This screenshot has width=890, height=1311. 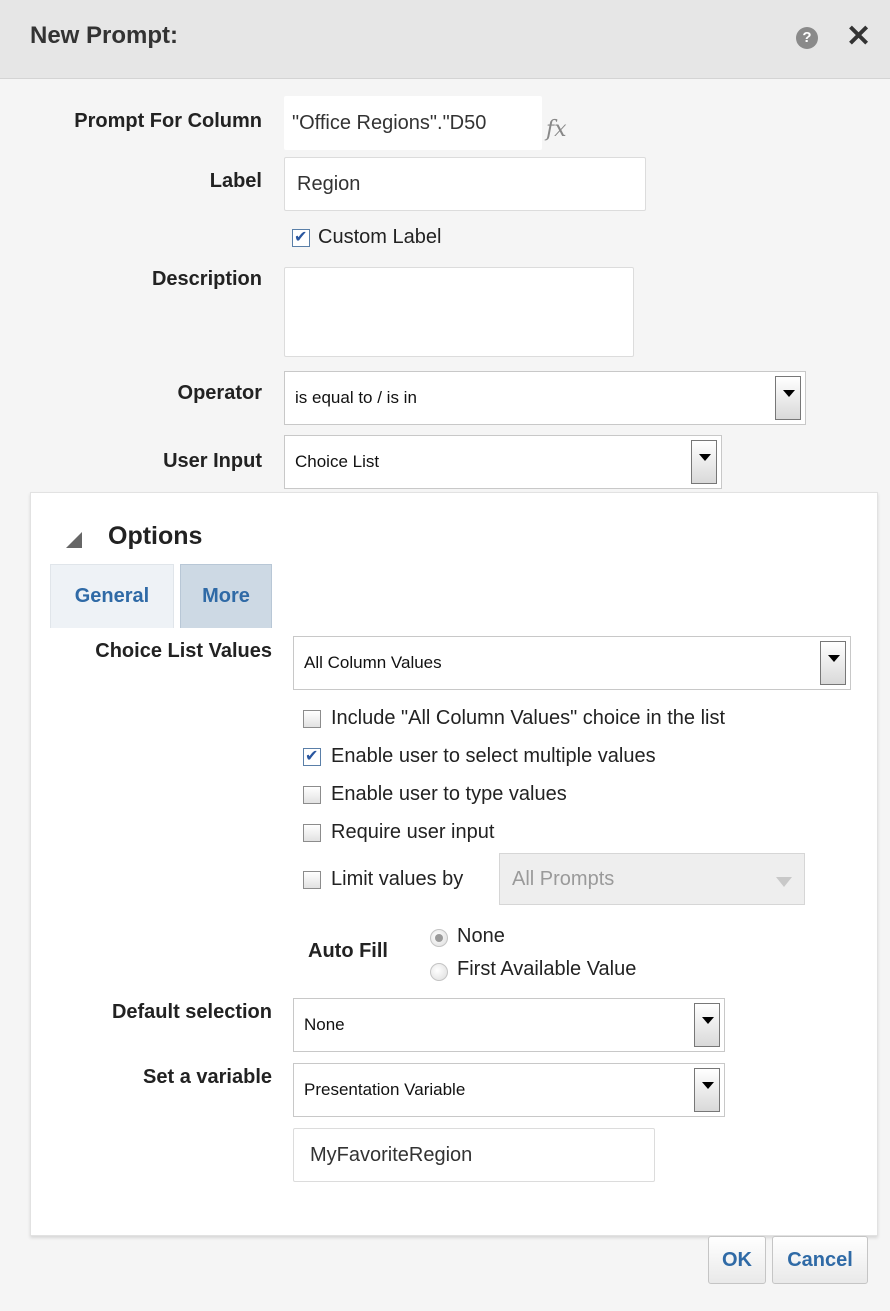 What do you see at coordinates (493, 756) in the screenshot?
I see `select-multiple-text: Enable user to select multiple values` at bounding box center [493, 756].